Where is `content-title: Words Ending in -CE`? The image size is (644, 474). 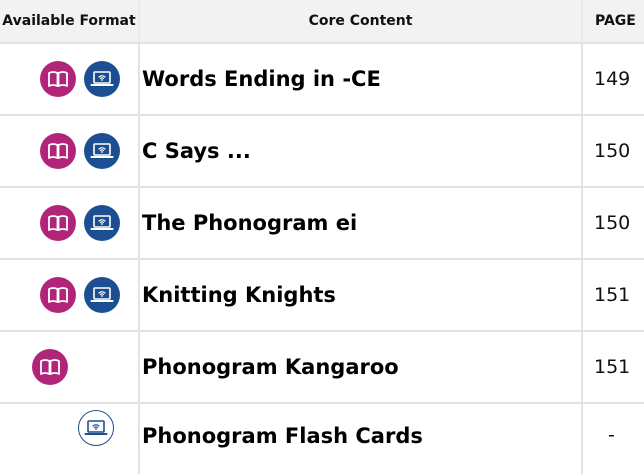
content-title: Words Ending in -CE is located at coordinates (361, 79).